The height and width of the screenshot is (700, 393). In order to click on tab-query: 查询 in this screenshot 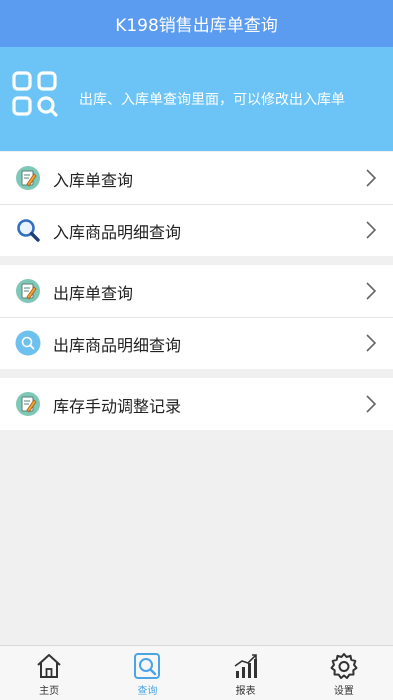, I will do `click(147, 673)`.